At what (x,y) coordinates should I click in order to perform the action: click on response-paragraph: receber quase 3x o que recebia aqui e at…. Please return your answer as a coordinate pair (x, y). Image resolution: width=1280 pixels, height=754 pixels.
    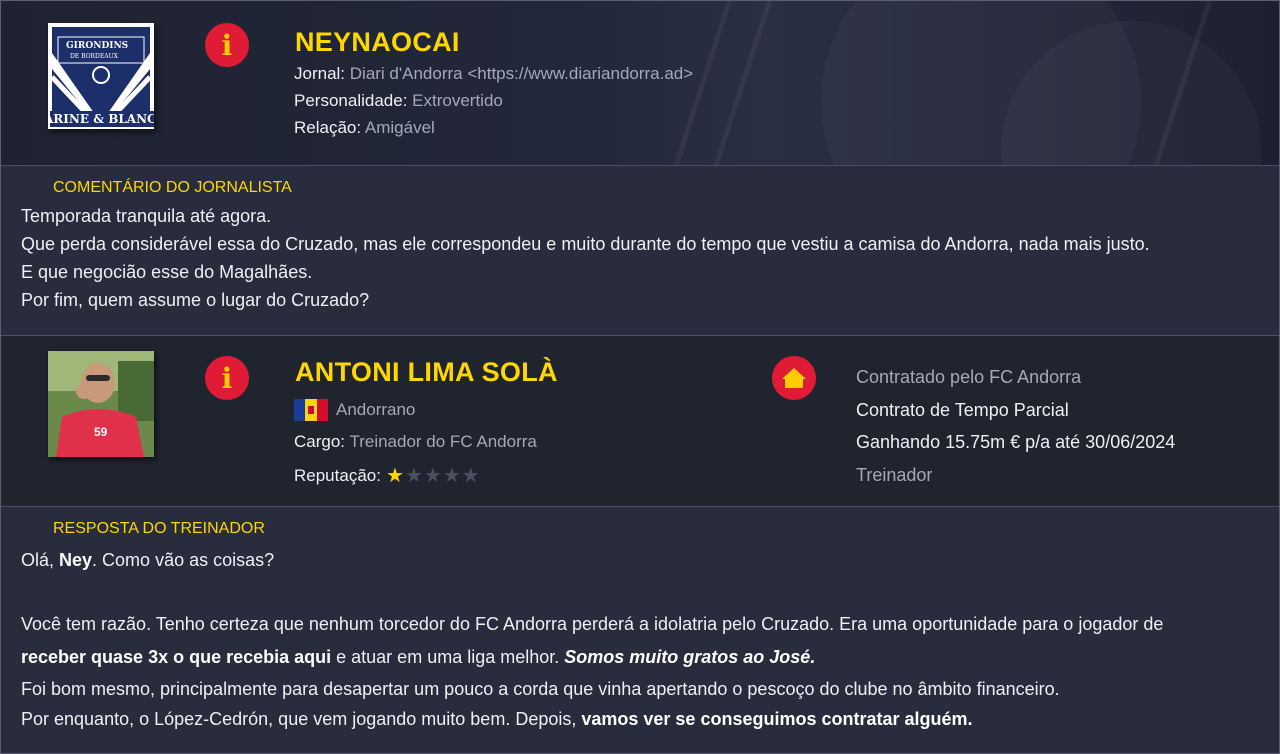
    Looking at the image, I should click on (418, 657).